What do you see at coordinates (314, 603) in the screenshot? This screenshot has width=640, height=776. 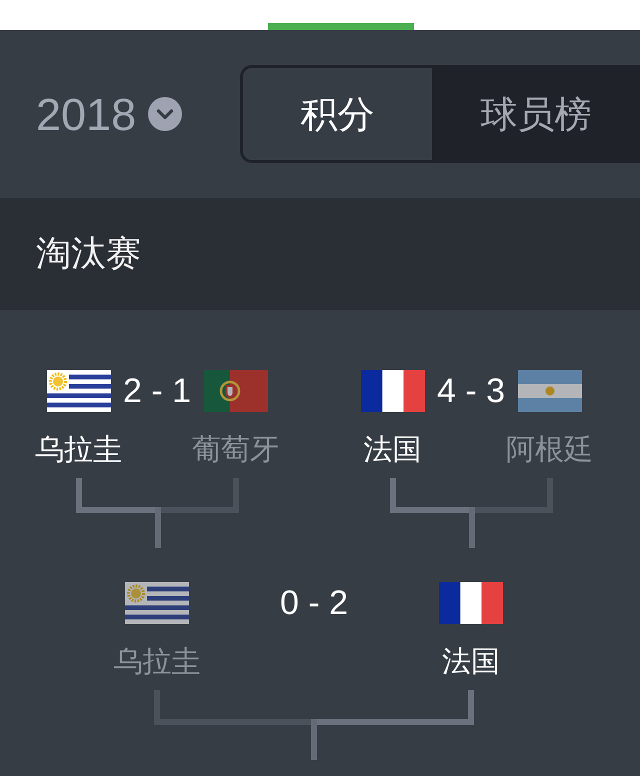 I see `match-score: 0 - 2` at bounding box center [314, 603].